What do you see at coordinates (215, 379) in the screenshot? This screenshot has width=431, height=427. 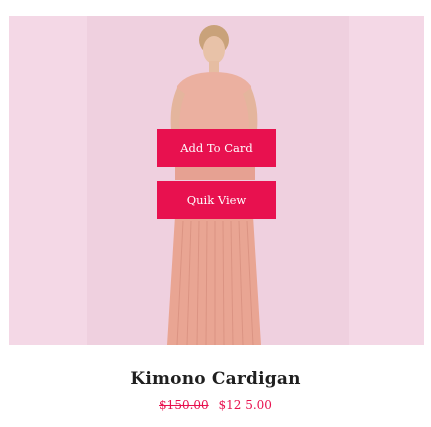 I see `product-title: Kimono Cardigan` at bounding box center [215, 379].